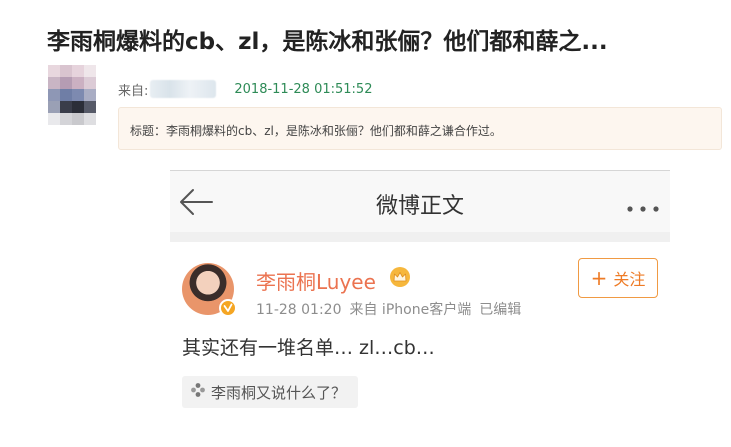 This screenshot has height=447, width=731. What do you see at coordinates (279, 392) in the screenshot?
I see `topic-text: 李雨桐又说什么了？` at bounding box center [279, 392].